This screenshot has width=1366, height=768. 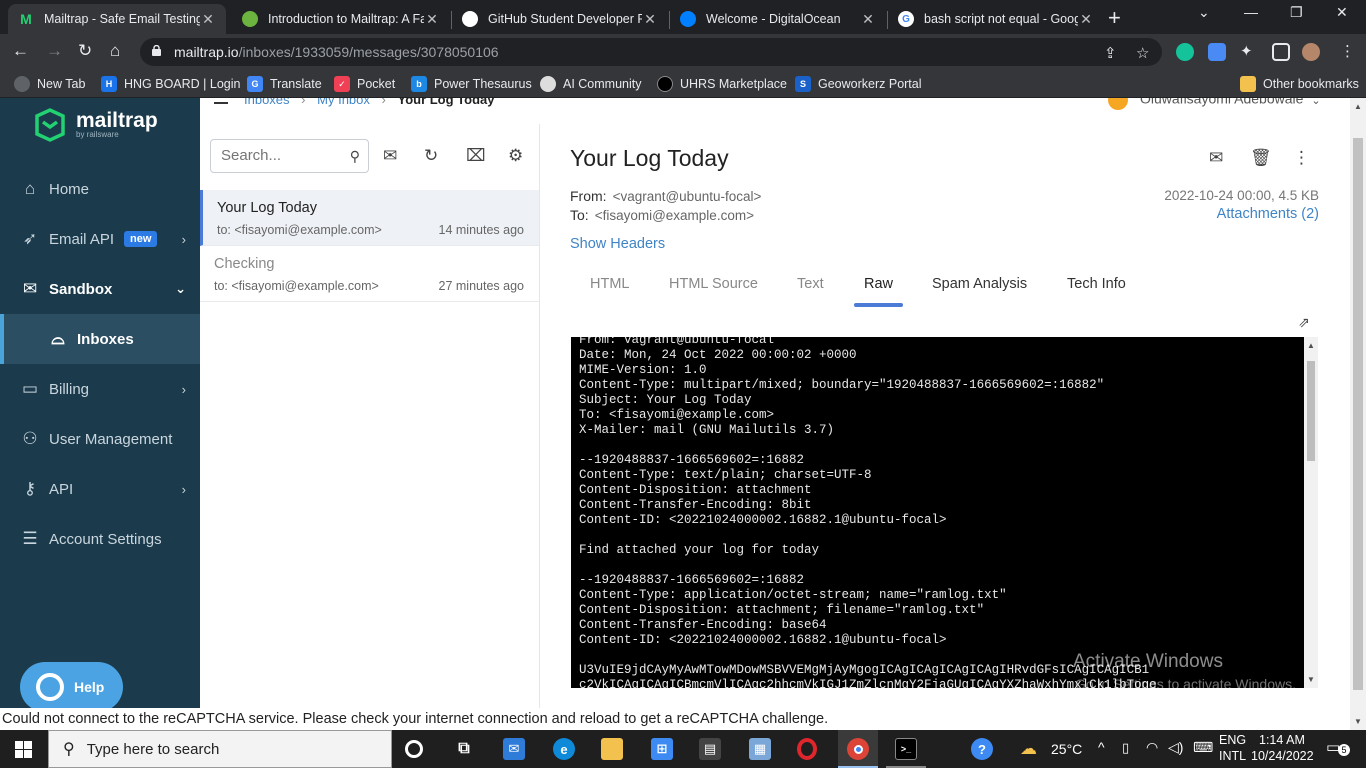 I want to click on profile-avatar, so click(x=1311, y=52).